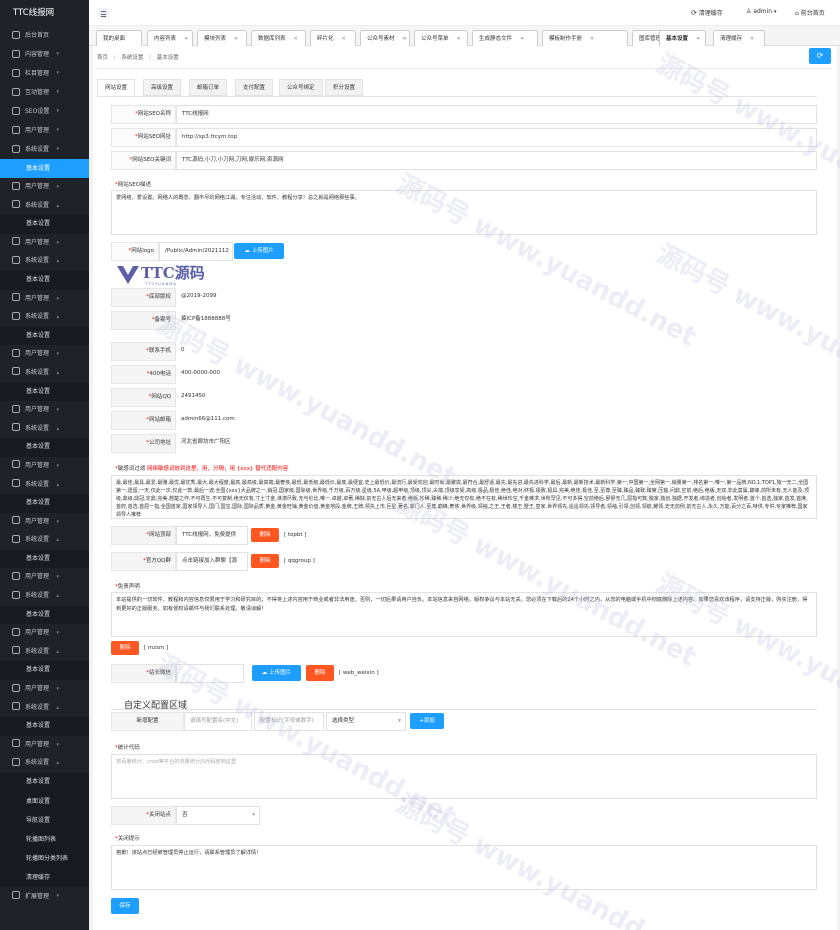 This screenshot has width=840, height=930. Describe the element at coordinates (210, 673) in the screenshot. I see `wechat-input` at that location.